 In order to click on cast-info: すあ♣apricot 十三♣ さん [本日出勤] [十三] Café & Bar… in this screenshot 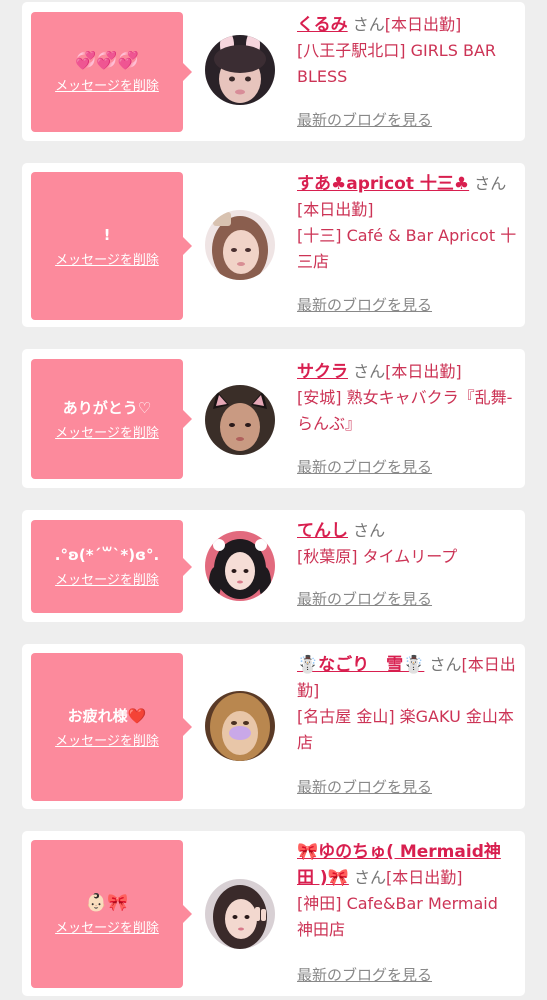, I will do `click(407, 223)`.